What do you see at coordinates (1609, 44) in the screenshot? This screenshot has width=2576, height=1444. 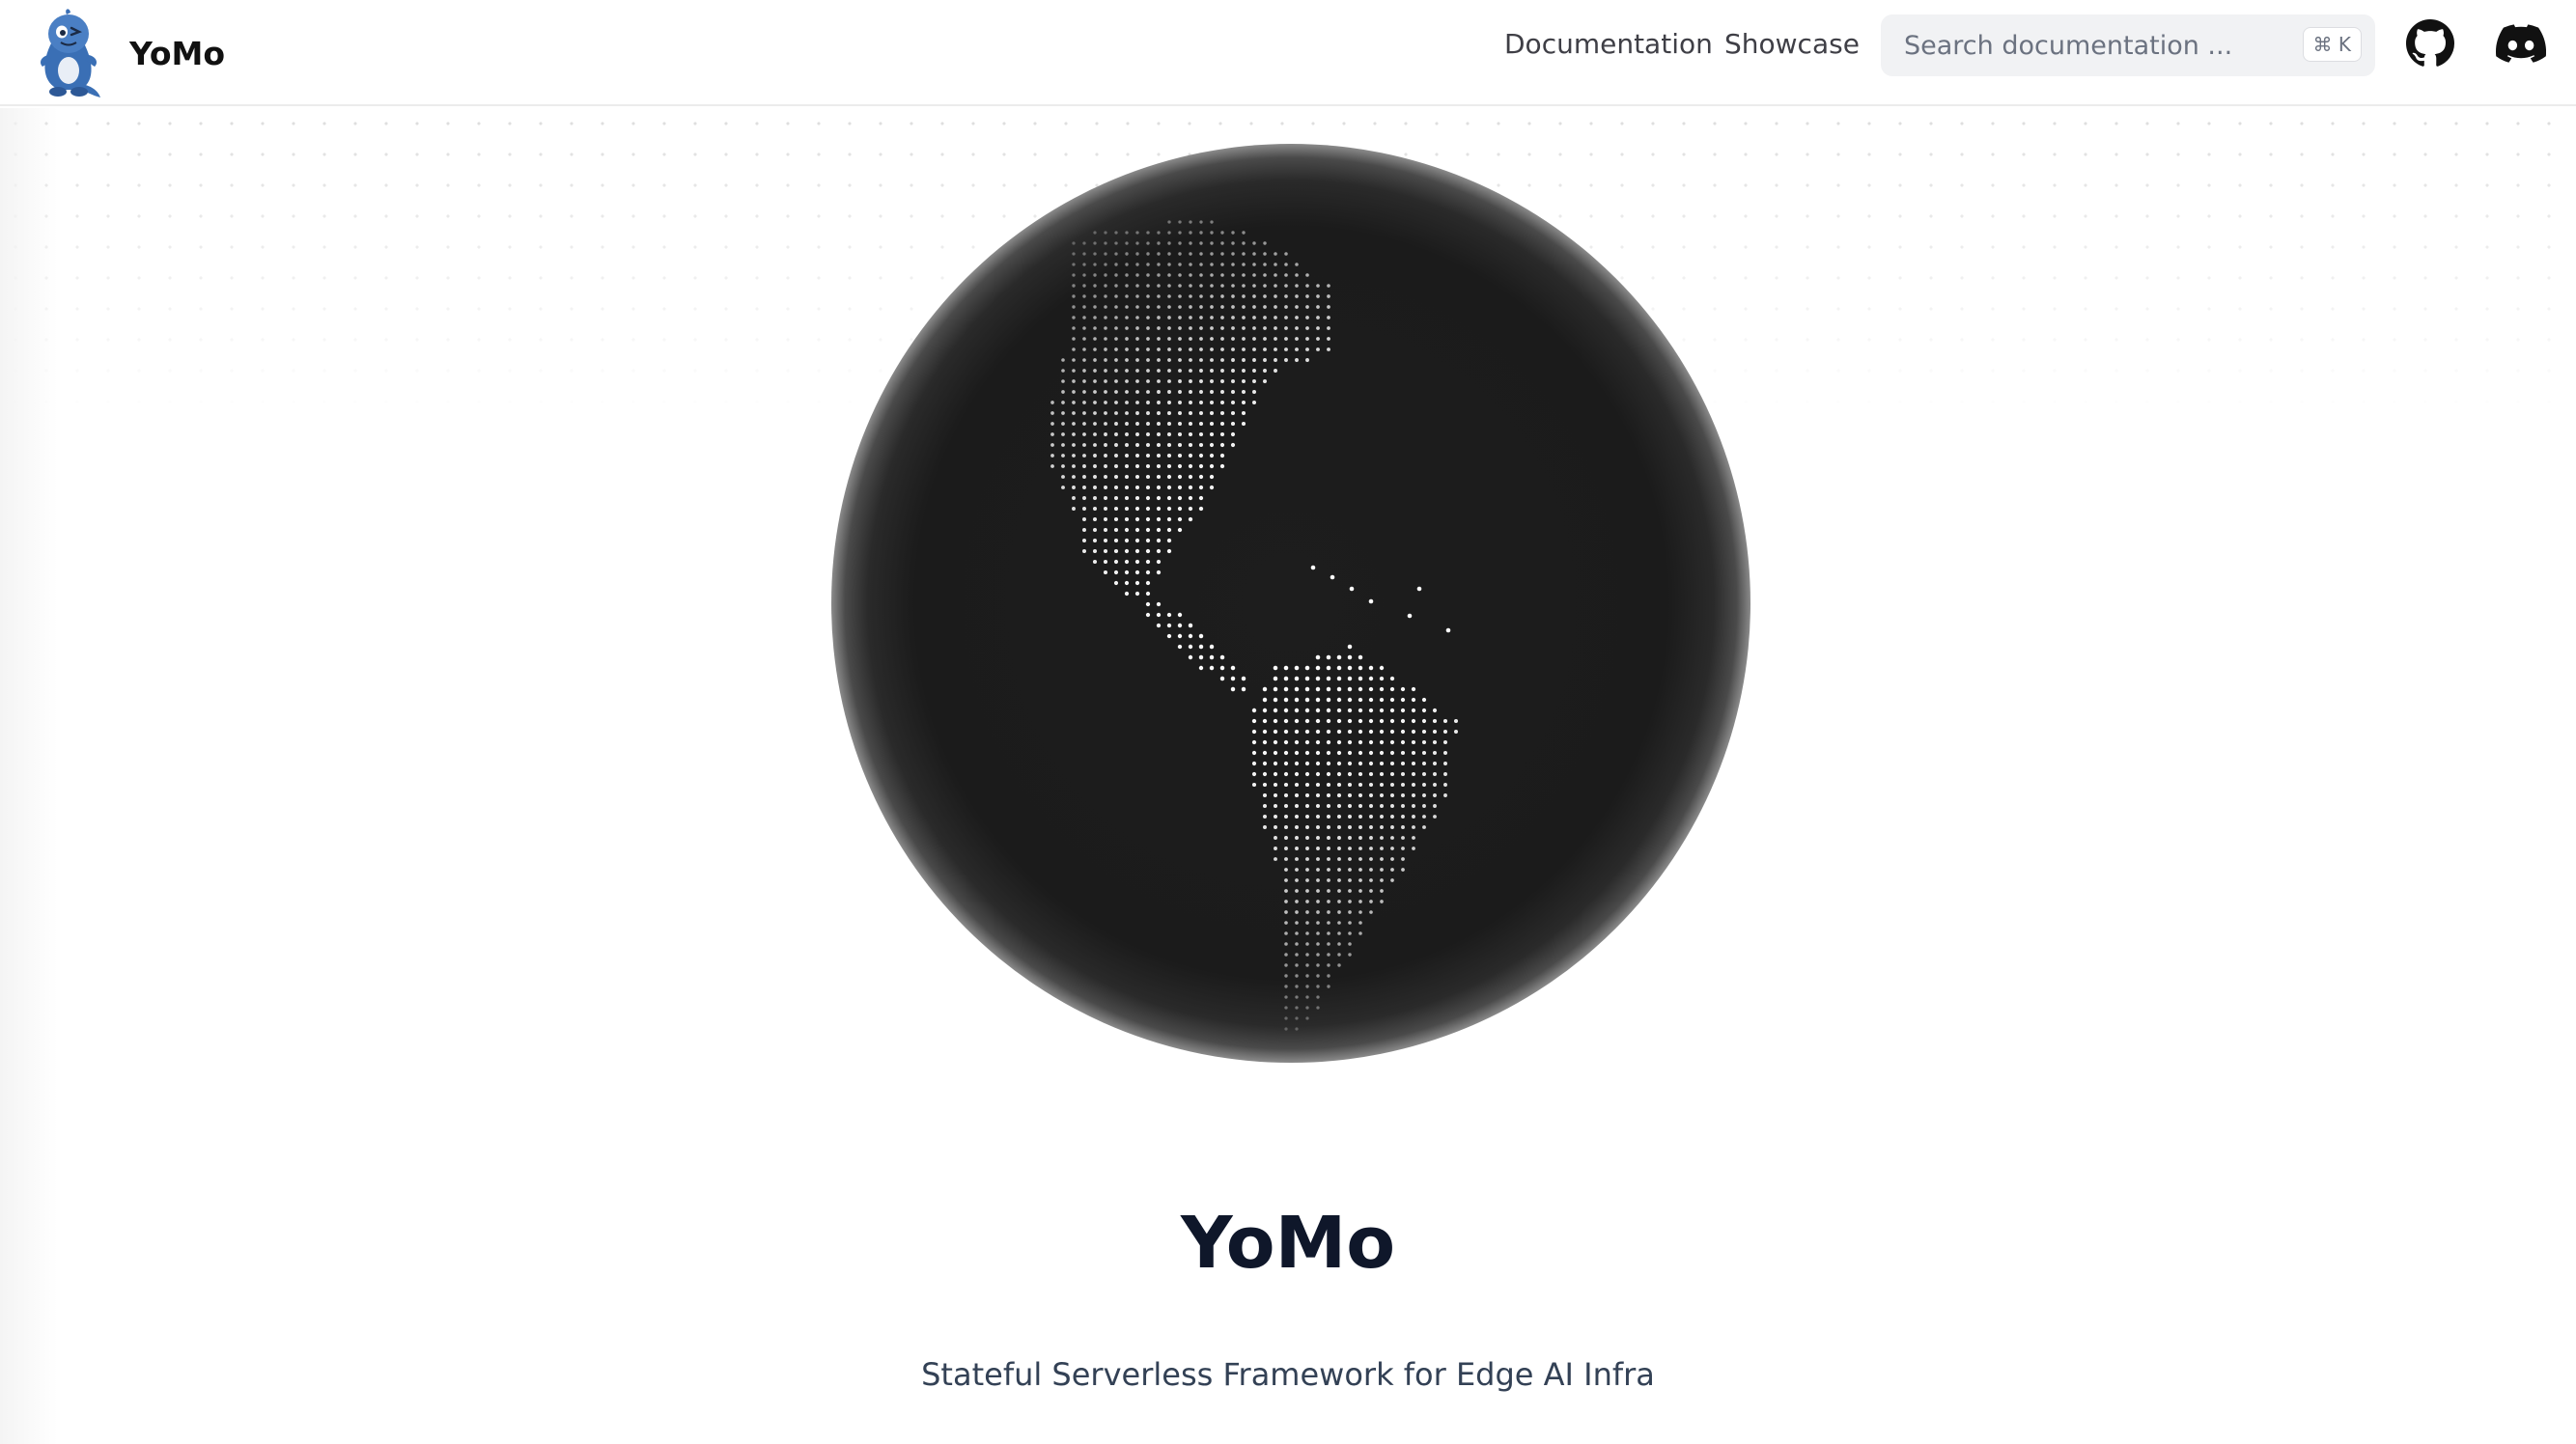 I see `nav-documentation-link: Documentation` at bounding box center [1609, 44].